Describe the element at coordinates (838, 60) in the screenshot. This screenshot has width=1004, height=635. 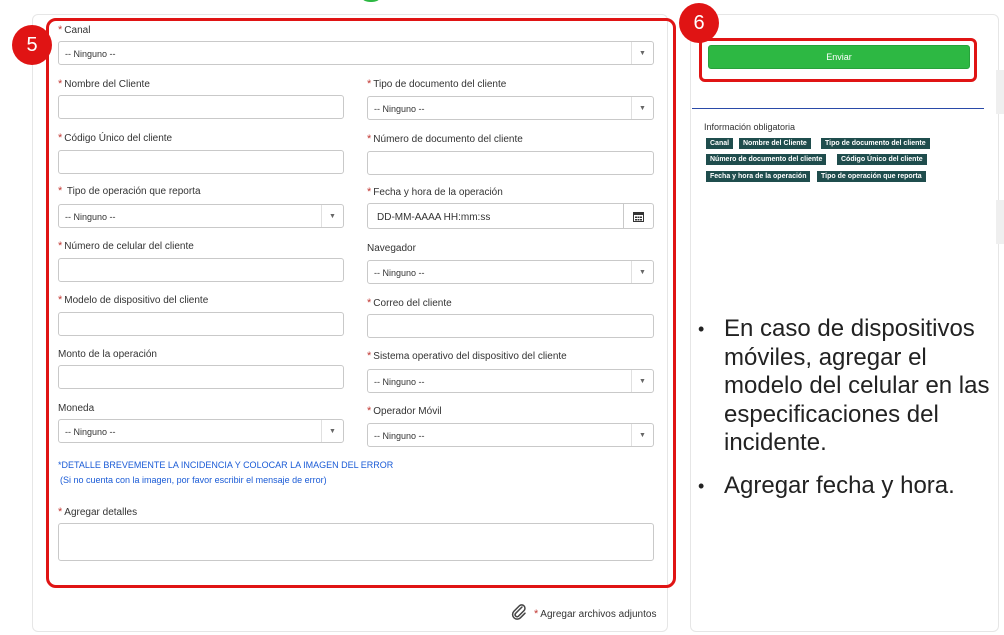
I see `highlight-frame-submit` at that location.